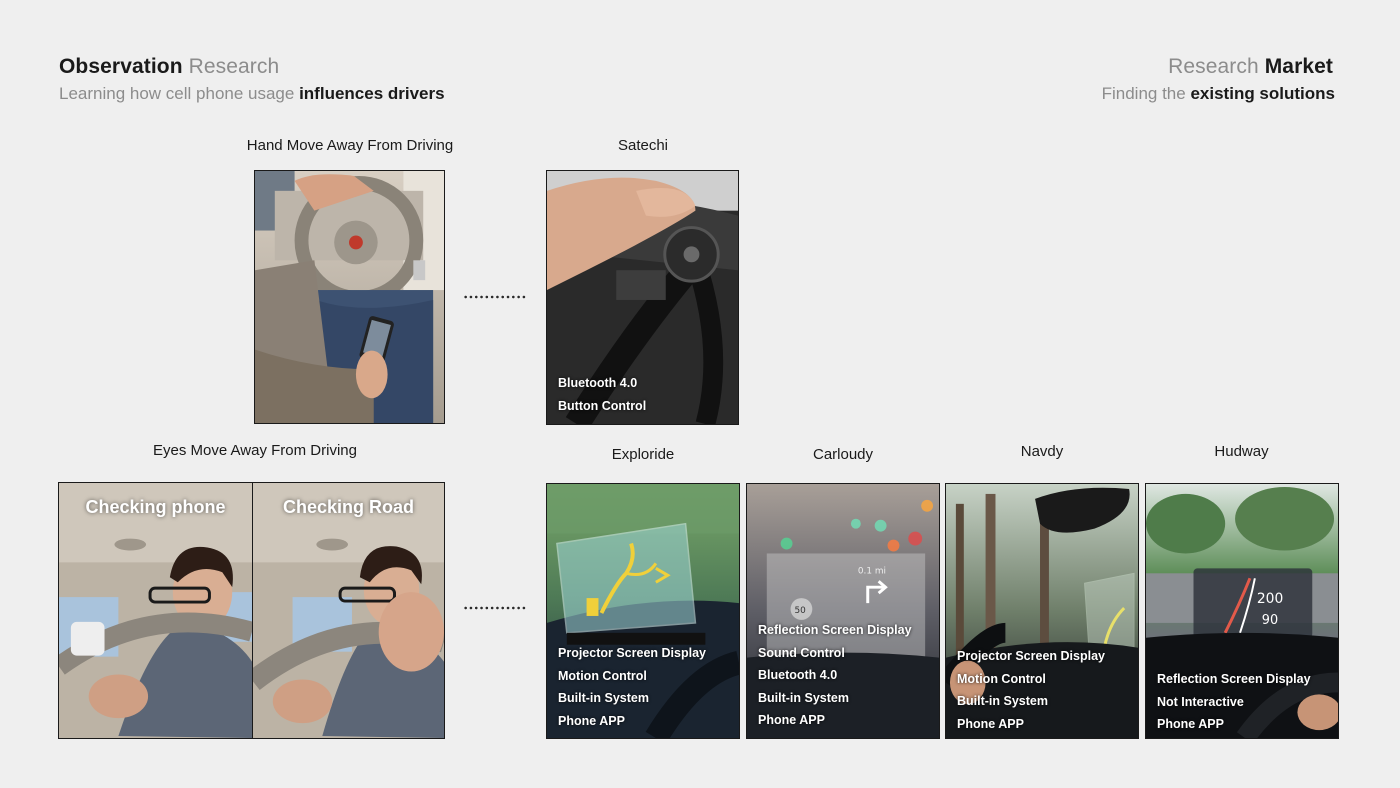 The height and width of the screenshot is (788, 1400). I want to click on checking-road-caption: Checking Road, so click(348, 507).